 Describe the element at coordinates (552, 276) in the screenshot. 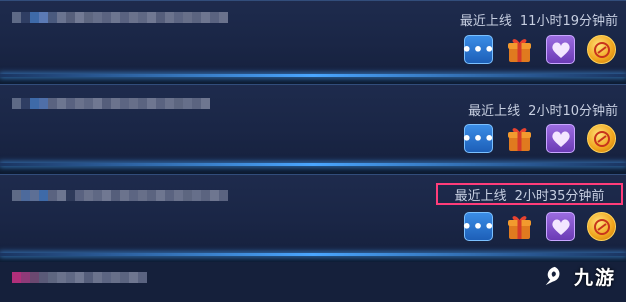

I see `watermark-logo-icon` at that location.